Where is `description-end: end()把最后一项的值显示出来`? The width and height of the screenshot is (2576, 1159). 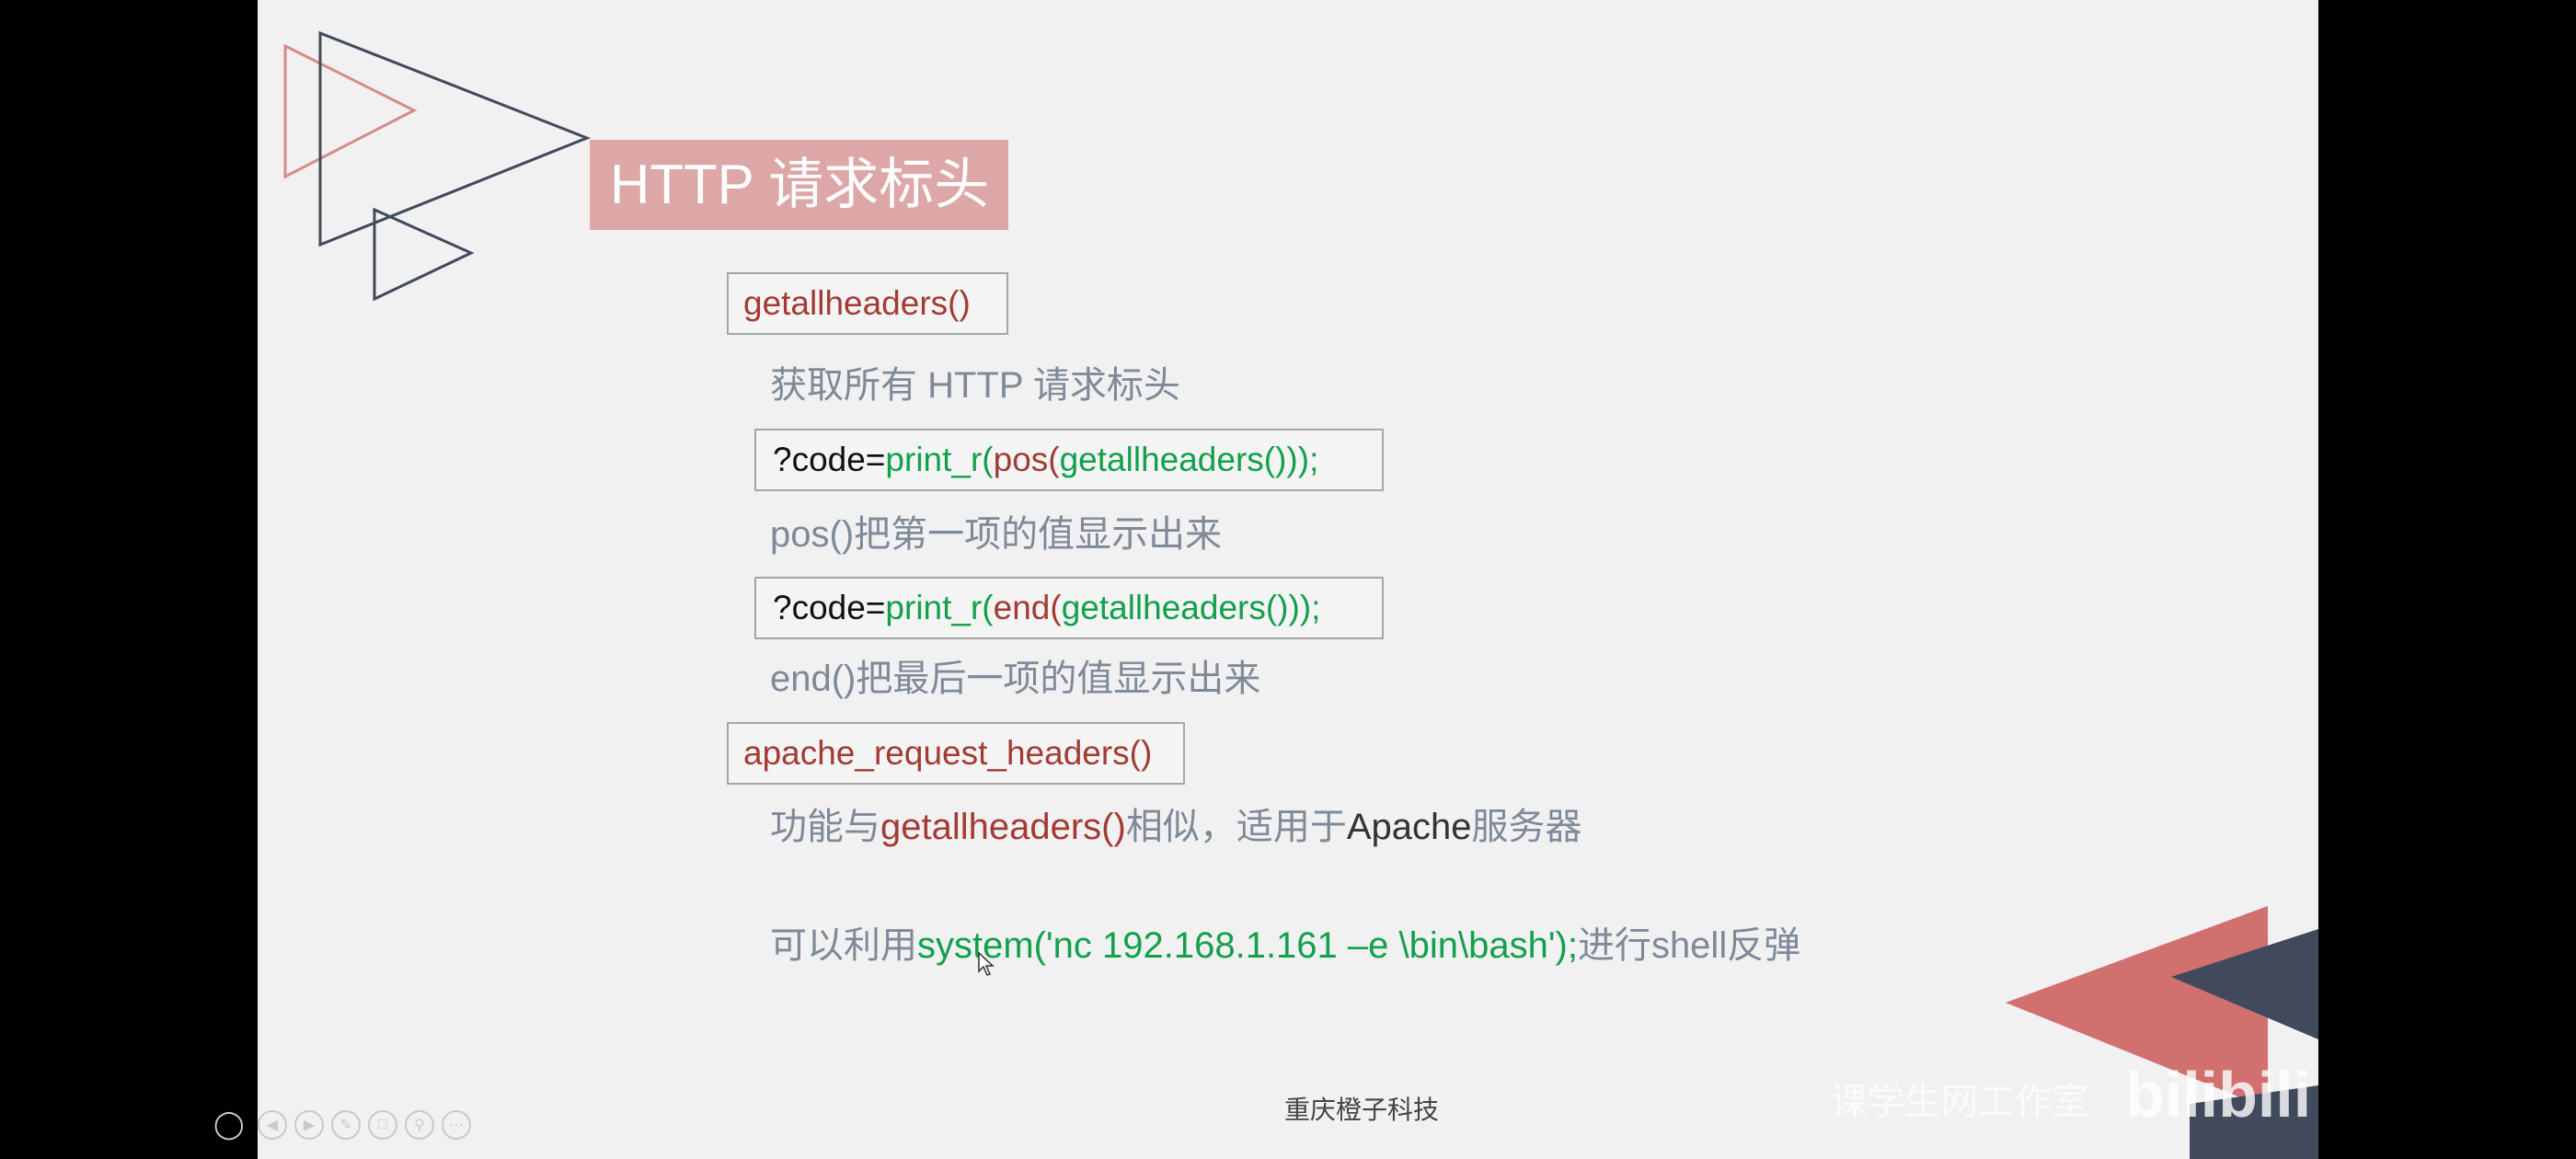
description-end: end()把最后一项的值显示出来 is located at coordinates (1016, 679).